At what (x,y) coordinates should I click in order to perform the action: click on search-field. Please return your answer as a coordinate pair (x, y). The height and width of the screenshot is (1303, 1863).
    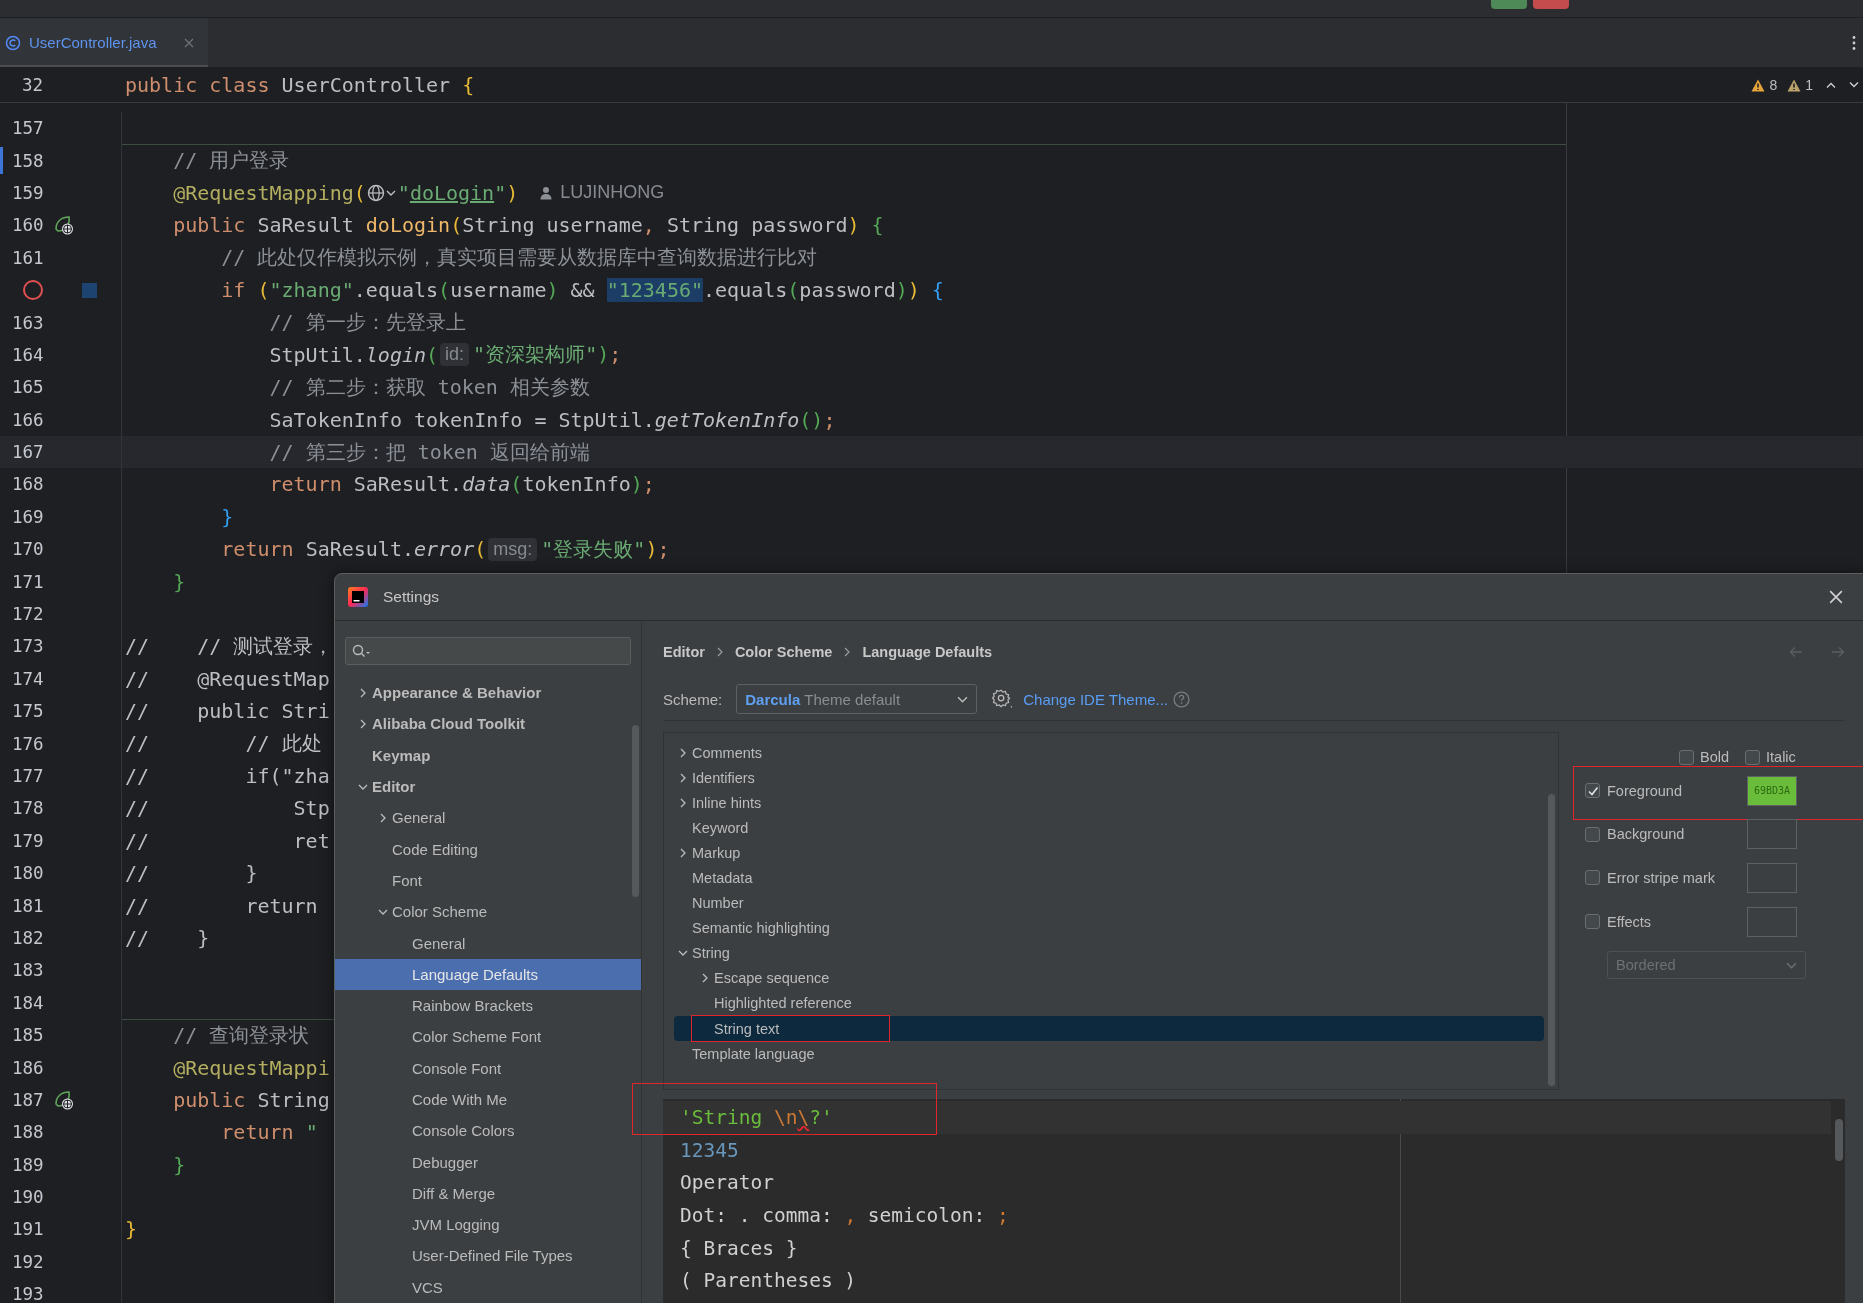
    Looking at the image, I should click on (488, 651).